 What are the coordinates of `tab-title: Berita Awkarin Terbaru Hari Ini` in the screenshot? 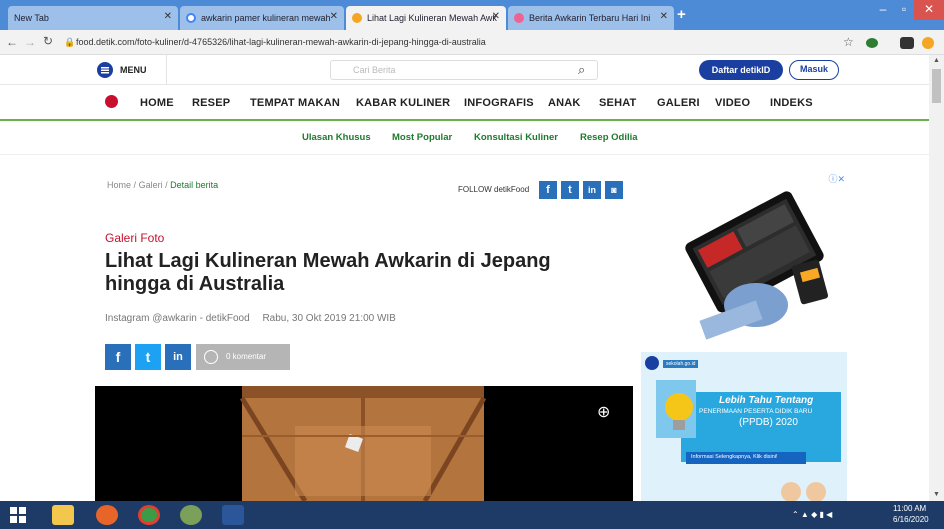 It's located at (590, 18).